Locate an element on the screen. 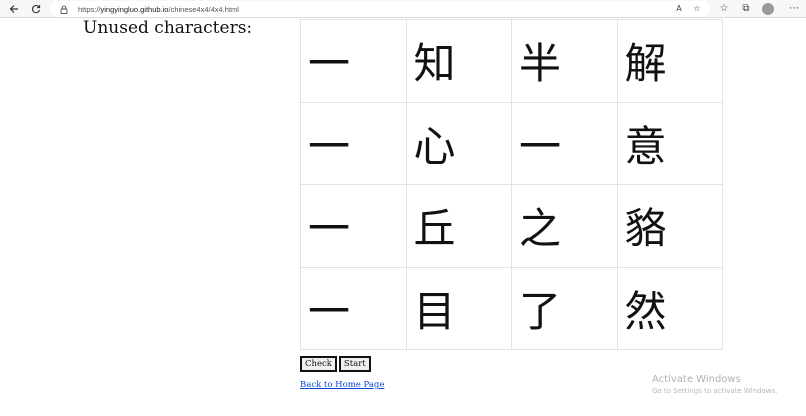  grid-cell: 然 is located at coordinates (669, 308).